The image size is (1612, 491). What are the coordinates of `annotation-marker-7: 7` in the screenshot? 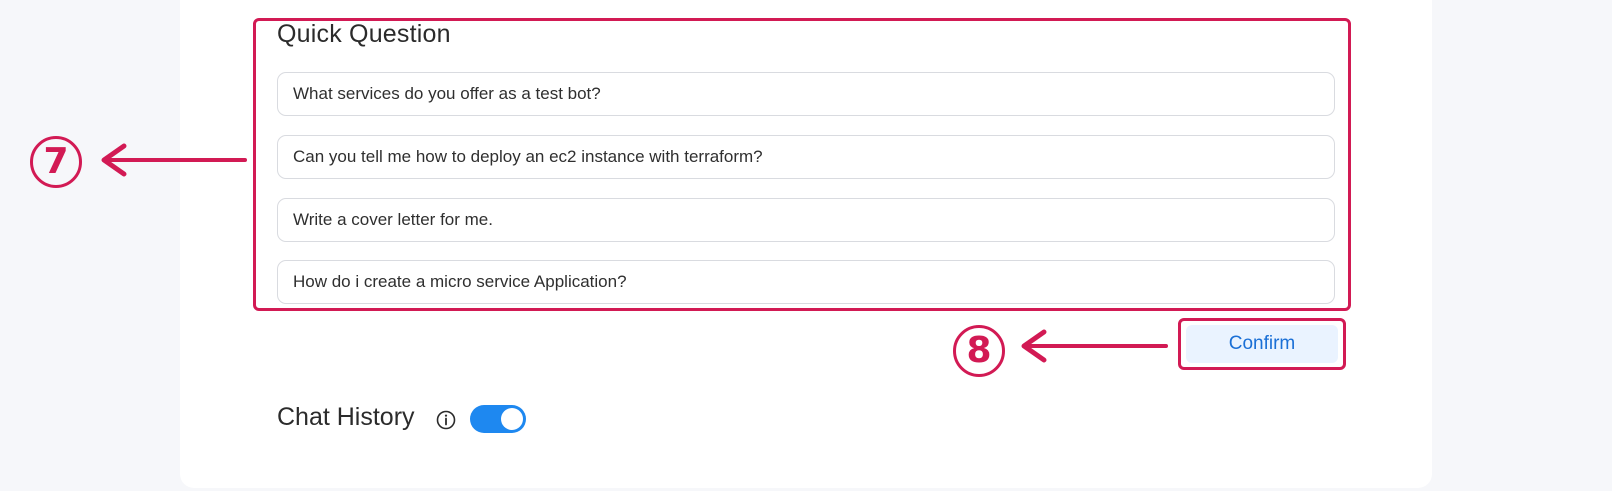 It's located at (56, 162).